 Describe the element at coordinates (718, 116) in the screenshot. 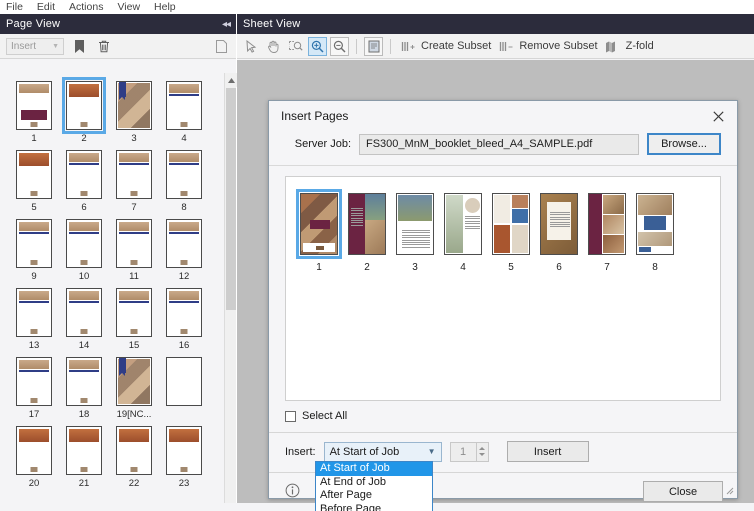

I see `close-icon` at that location.